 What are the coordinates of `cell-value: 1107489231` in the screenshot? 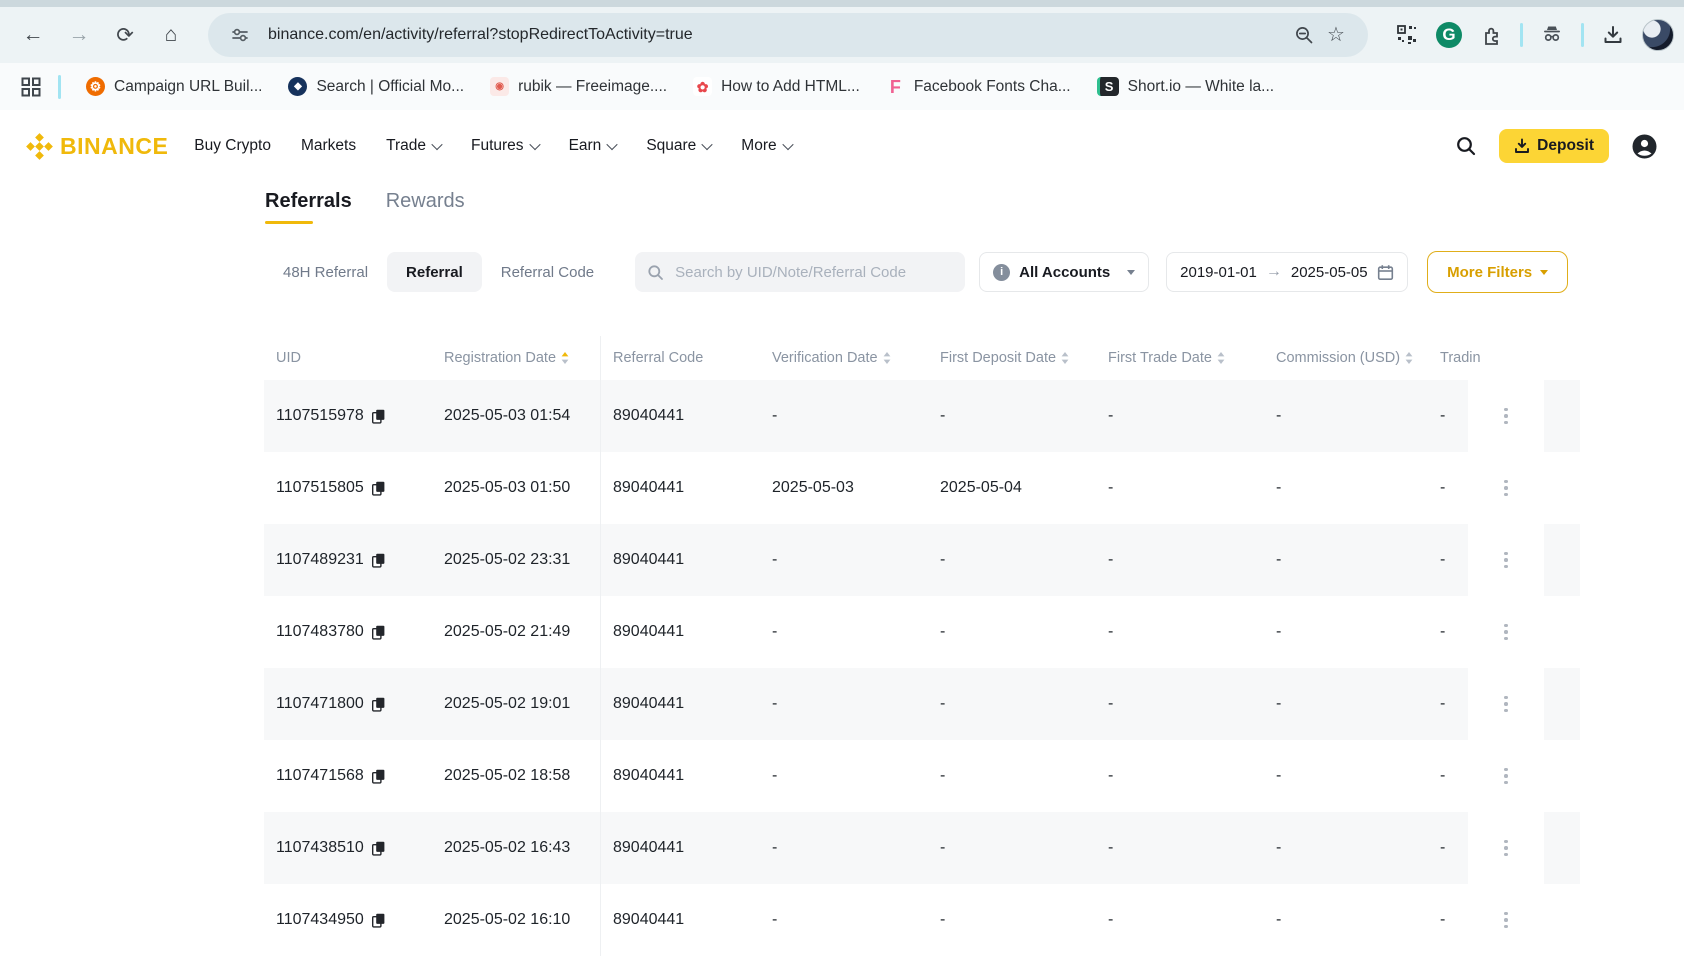 It's located at (320, 559).